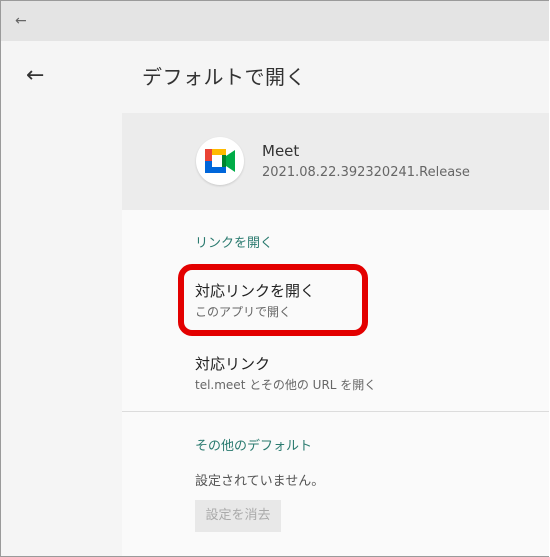  I want to click on supported-links-title: 対応リンク, so click(233, 364).